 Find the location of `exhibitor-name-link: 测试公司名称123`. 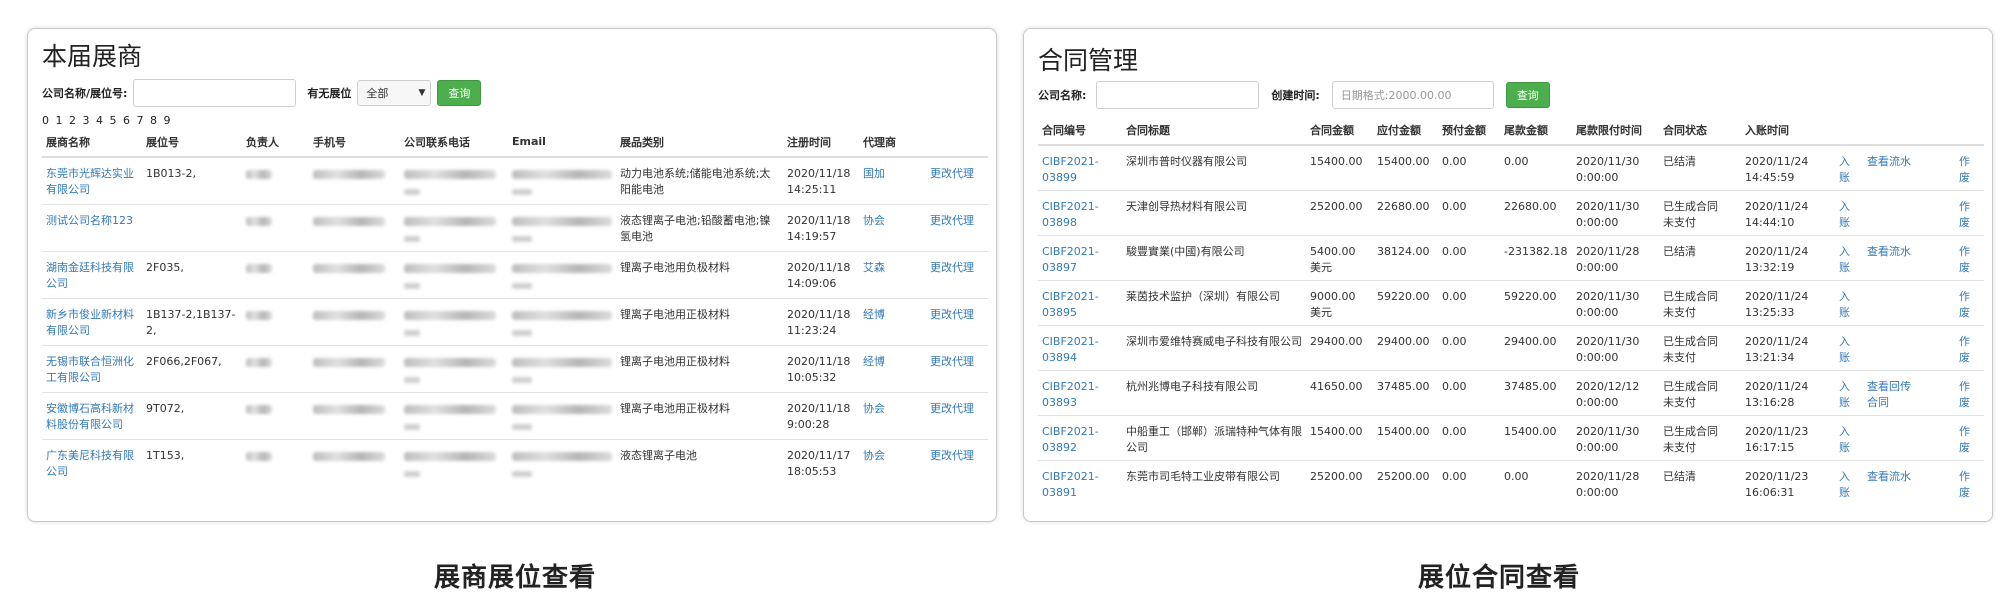

exhibitor-name-link: 测试公司名称123 is located at coordinates (89, 220).